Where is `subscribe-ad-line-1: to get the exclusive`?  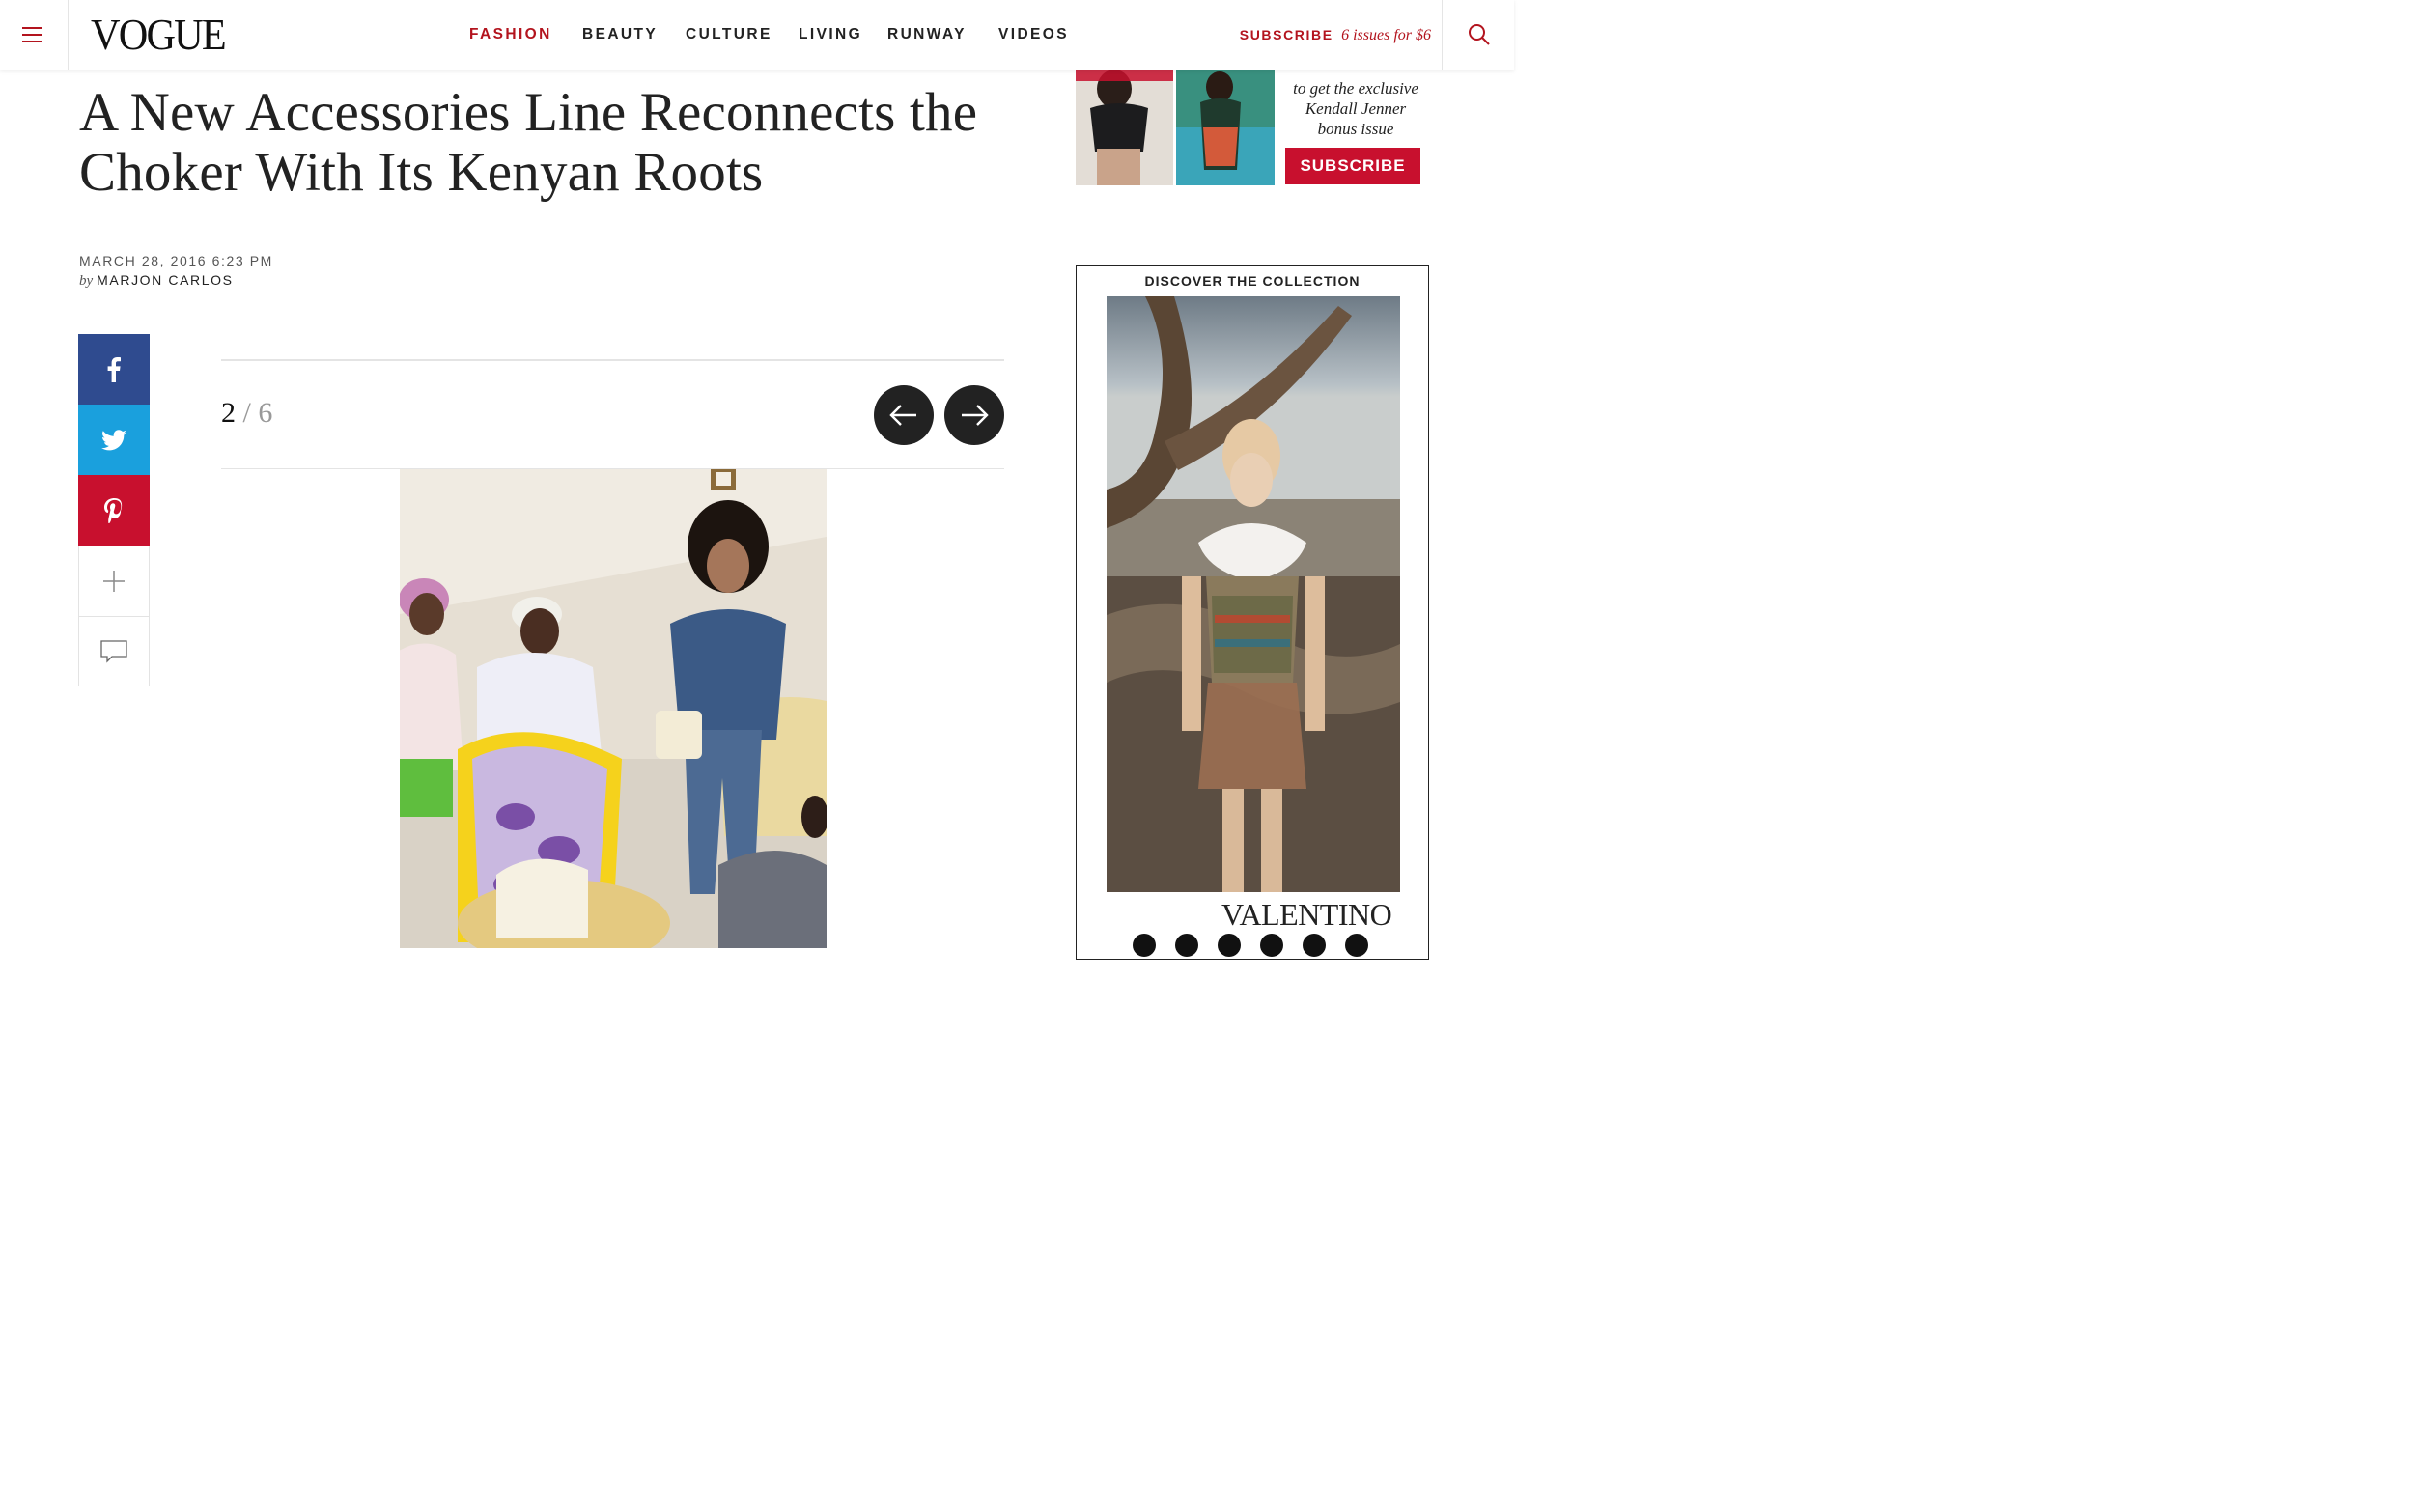
subscribe-ad-line-1: to get the exclusive is located at coordinates (1355, 89).